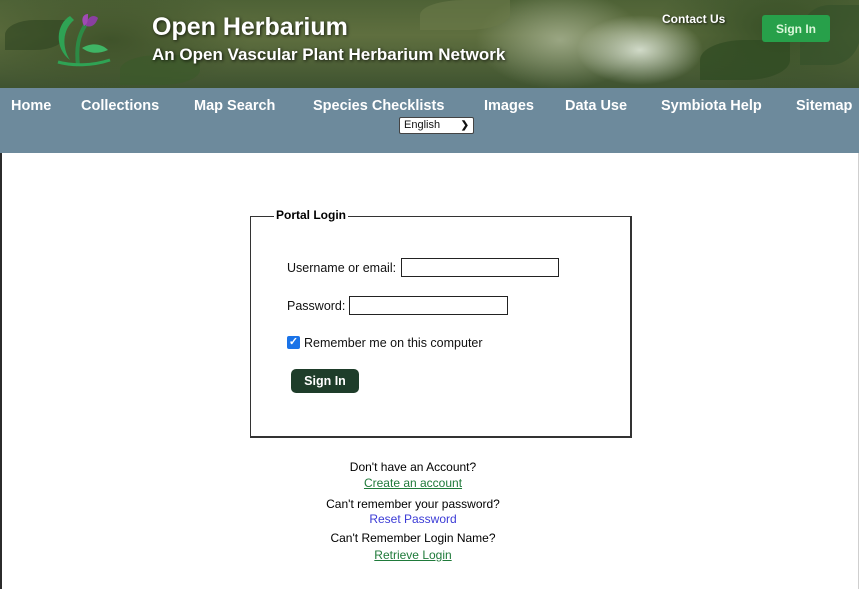 This screenshot has width=859, height=589. What do you see at coordinates (422, 125) in the screenshot?
I see `language-selected-value: English` at bounding box center [422, 125].